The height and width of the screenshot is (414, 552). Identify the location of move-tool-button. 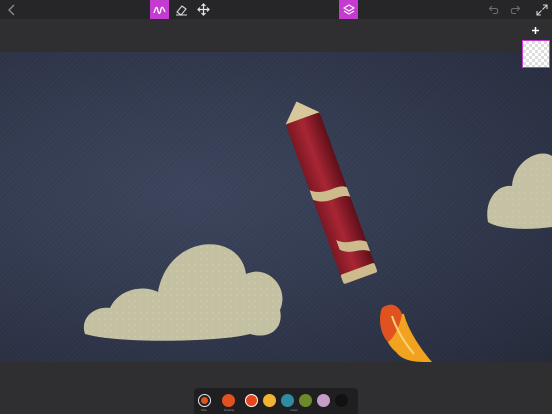
(203, 9).